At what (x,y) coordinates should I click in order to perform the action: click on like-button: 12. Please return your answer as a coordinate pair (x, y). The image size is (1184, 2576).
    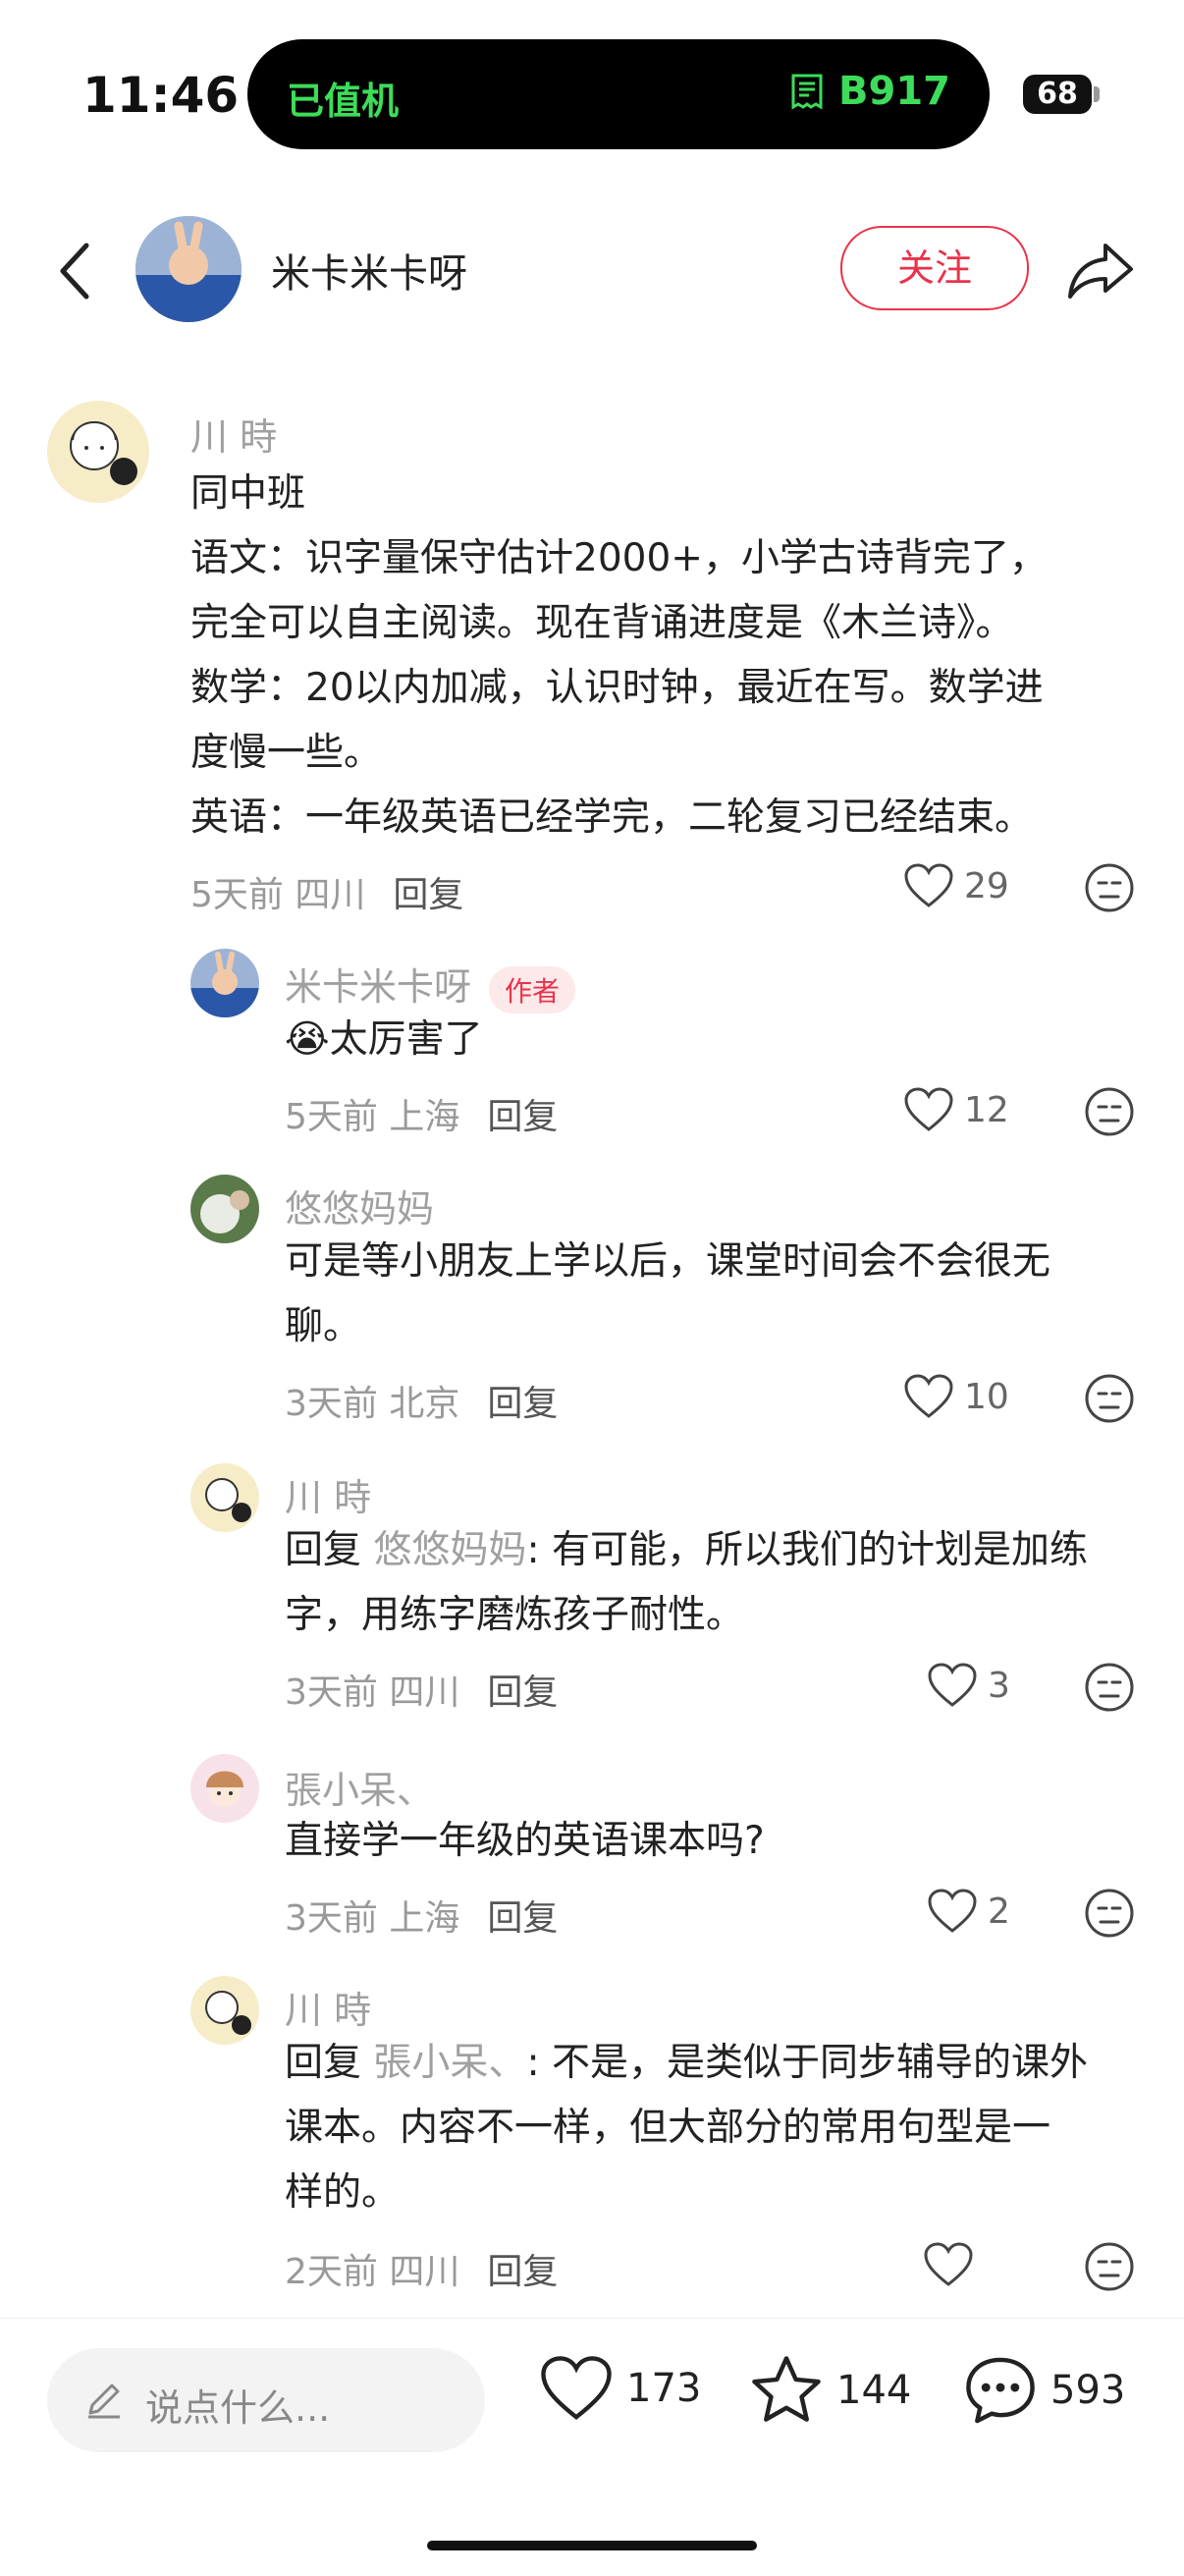
    Looking at the image, I should click on (956, 1110).